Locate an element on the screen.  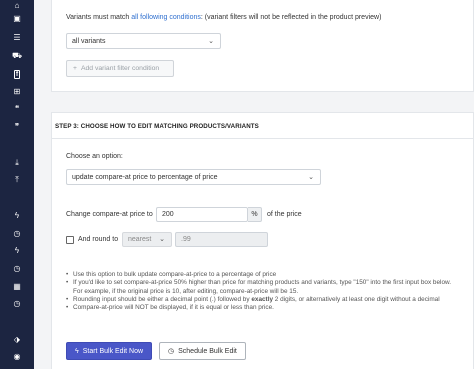
variant-match-prefix: Variants must match is located at coordinates (99, 17).